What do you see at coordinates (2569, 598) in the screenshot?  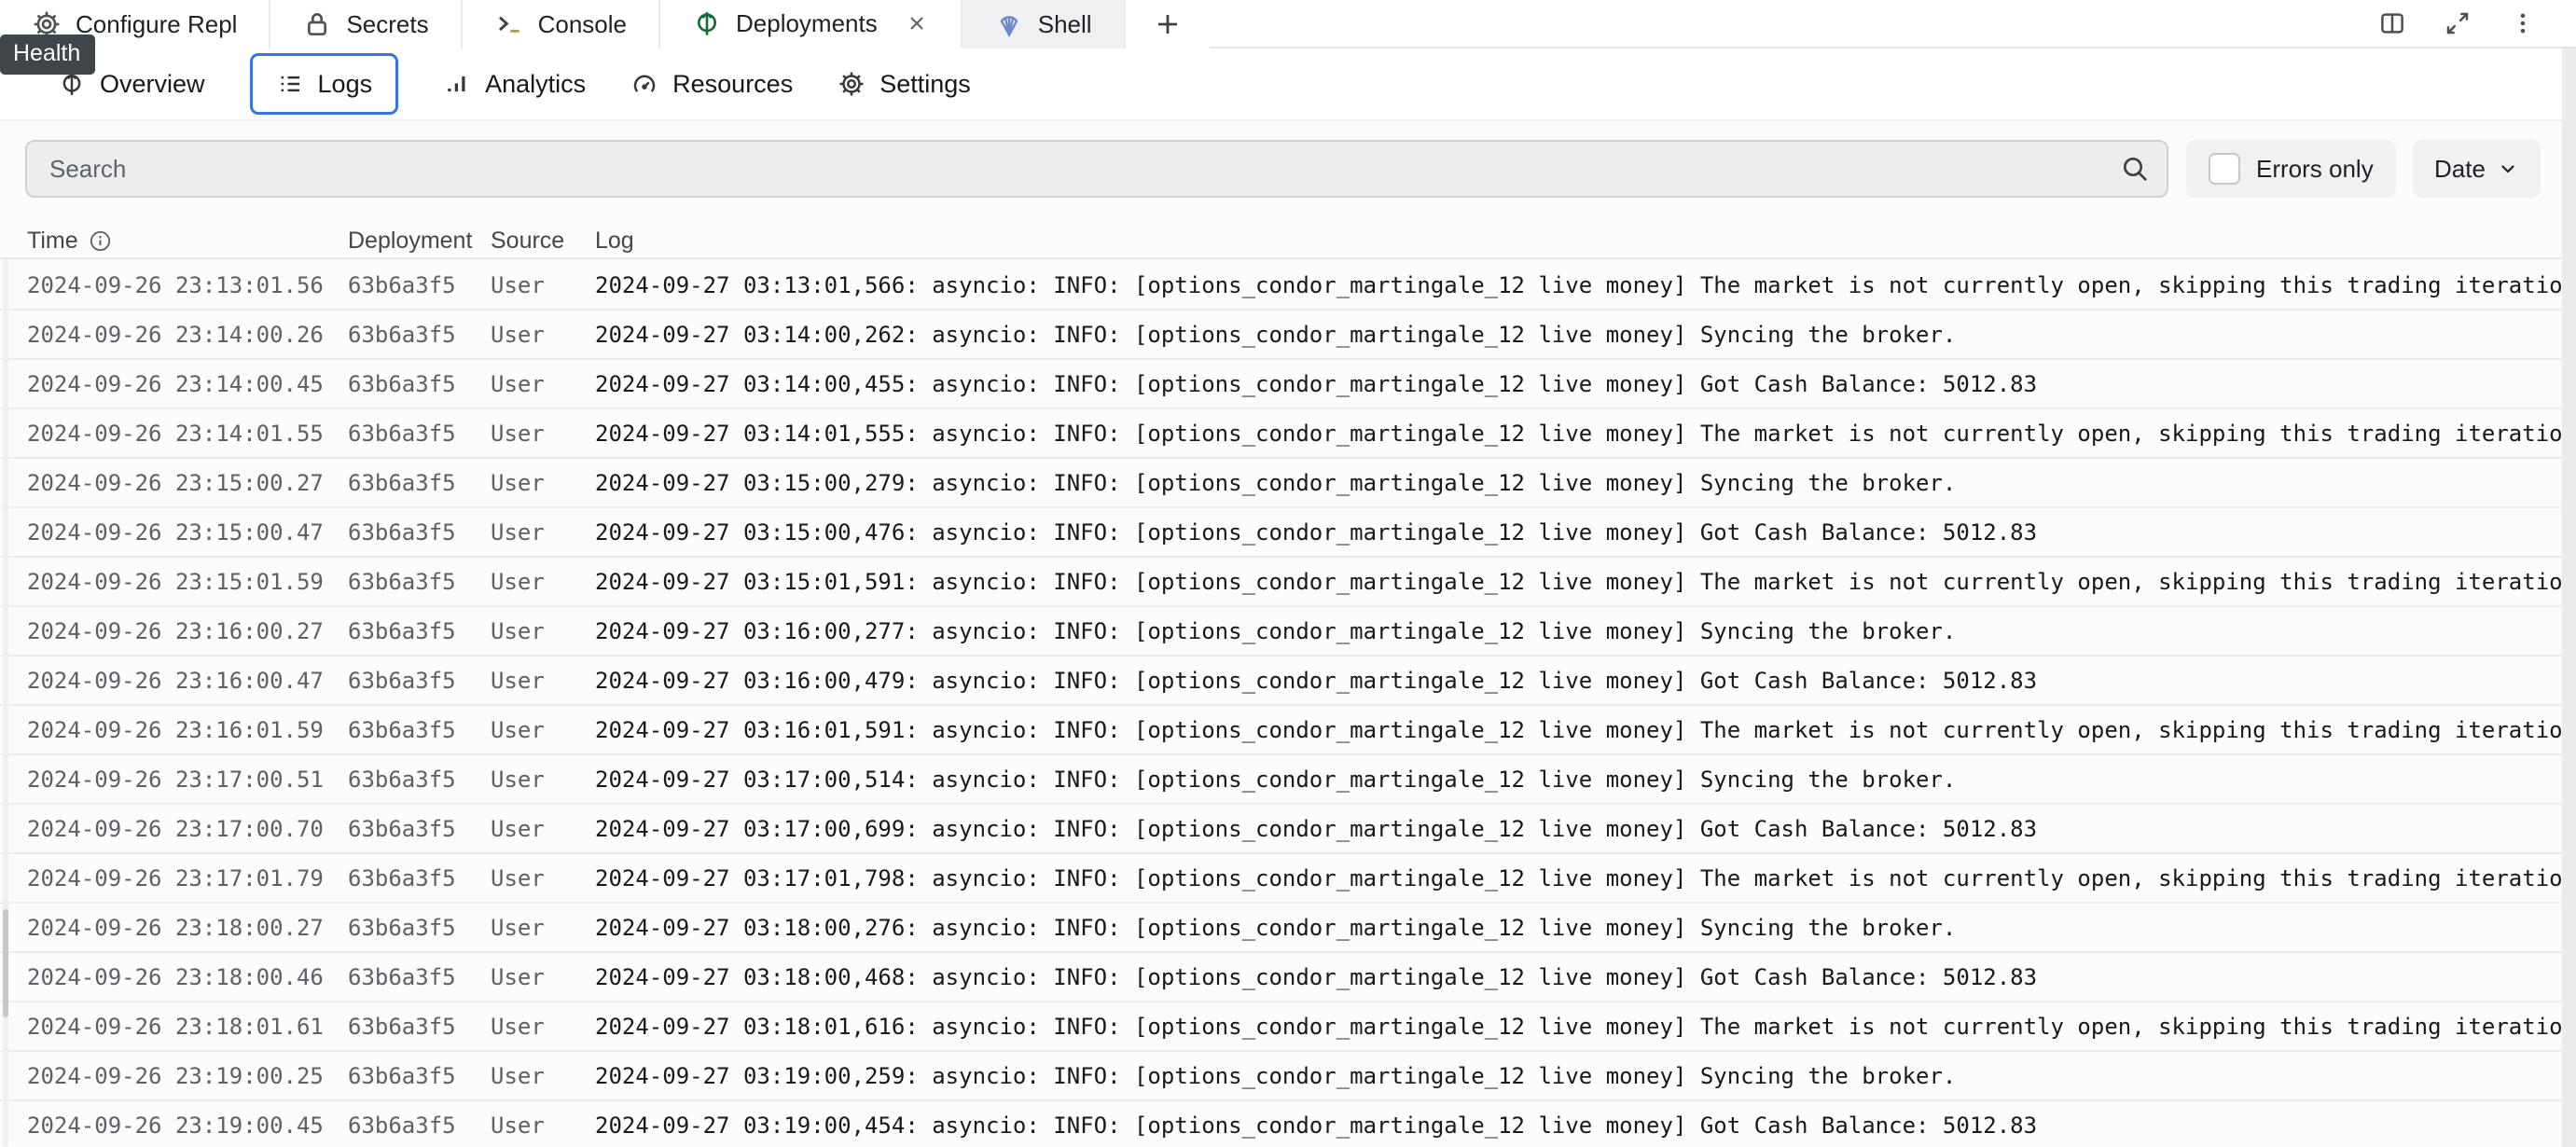 I see `vertical-scrollbar-track` at bounding box center [2569, 598].